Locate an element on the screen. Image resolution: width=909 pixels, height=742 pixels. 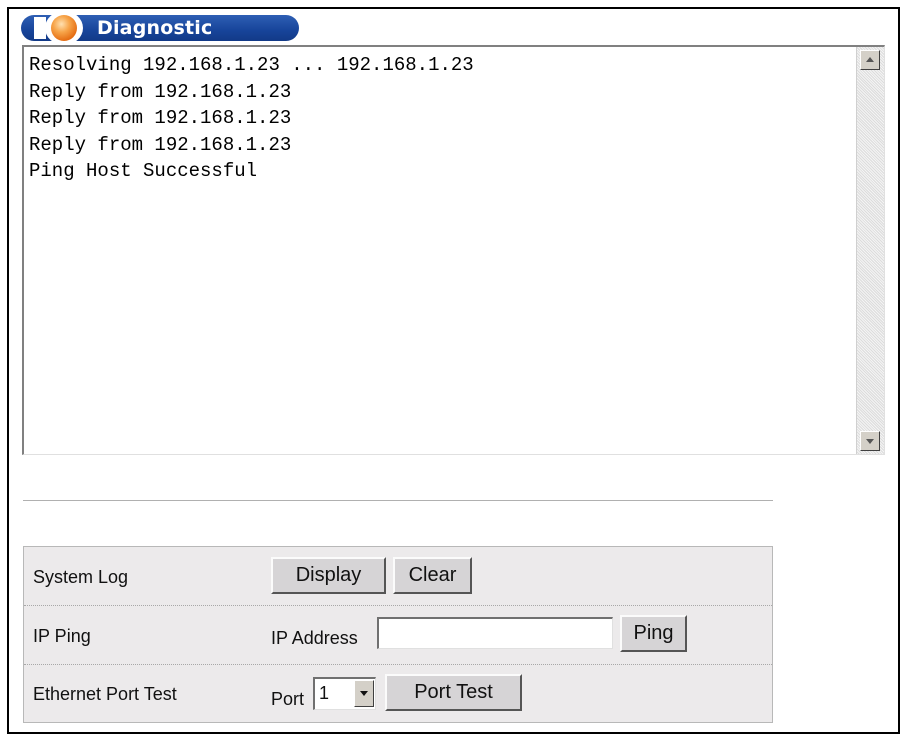
ethernet-port-test-label: Ethernet Port Test is located at coordinates (105, 694).